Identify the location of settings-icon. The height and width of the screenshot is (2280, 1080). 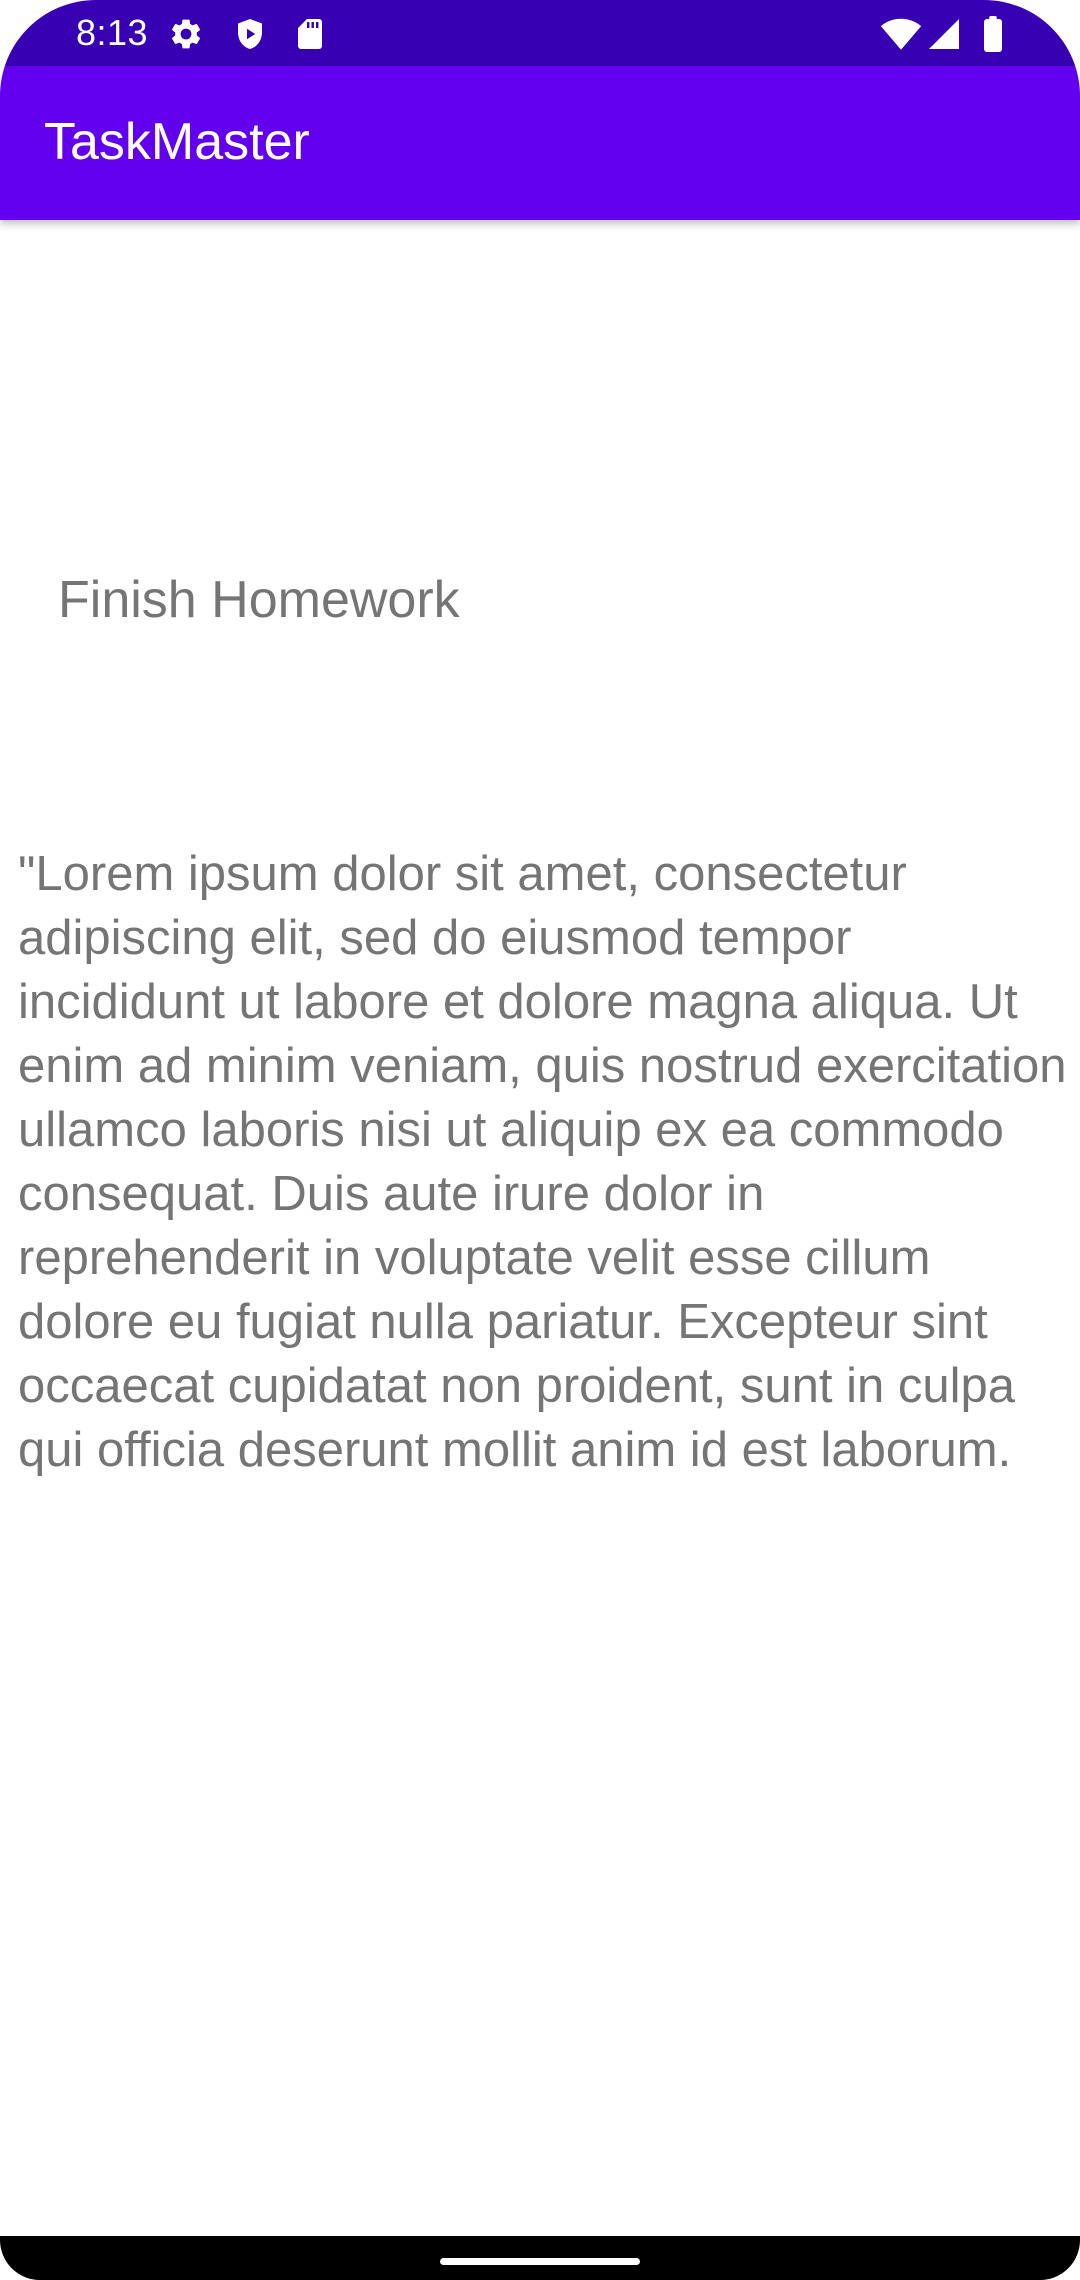
(186, 34).